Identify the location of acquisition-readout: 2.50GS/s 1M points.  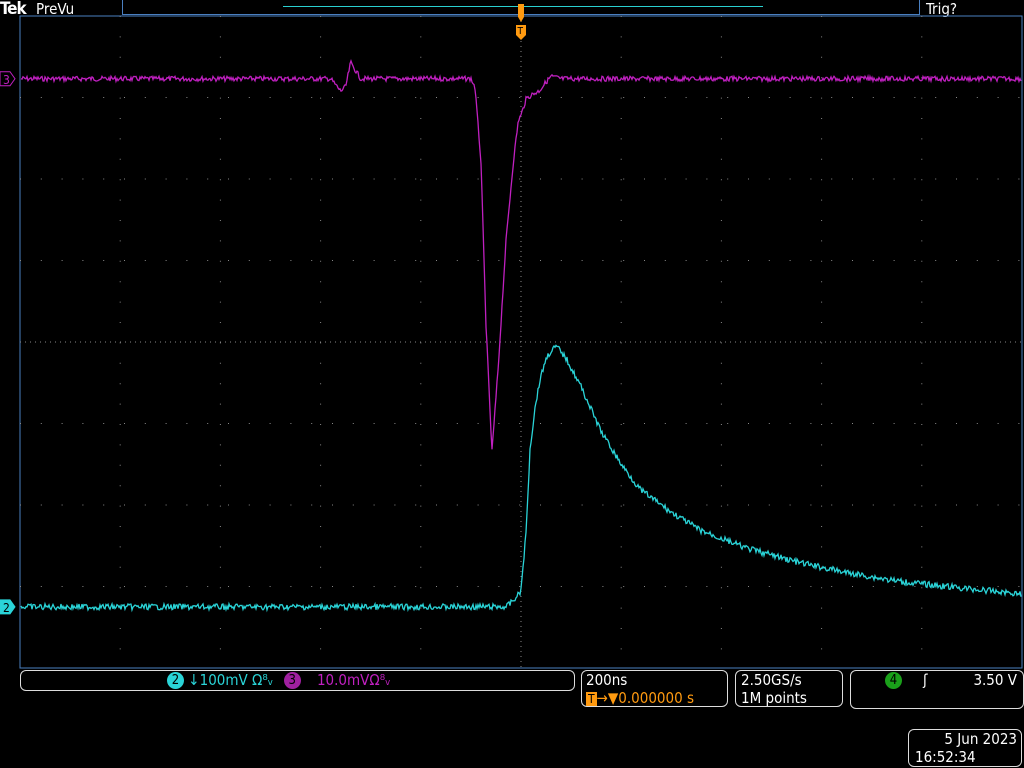
(789, 688).